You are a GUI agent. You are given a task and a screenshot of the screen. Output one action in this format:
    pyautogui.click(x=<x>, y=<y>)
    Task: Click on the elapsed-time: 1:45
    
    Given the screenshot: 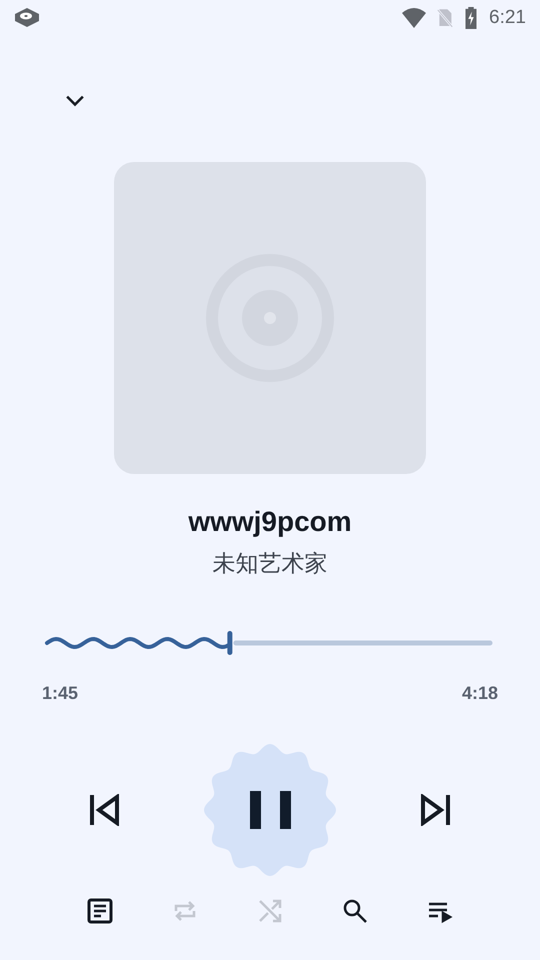 What is the action you would take?
    pyautogui.click(x=60, y=693)
    